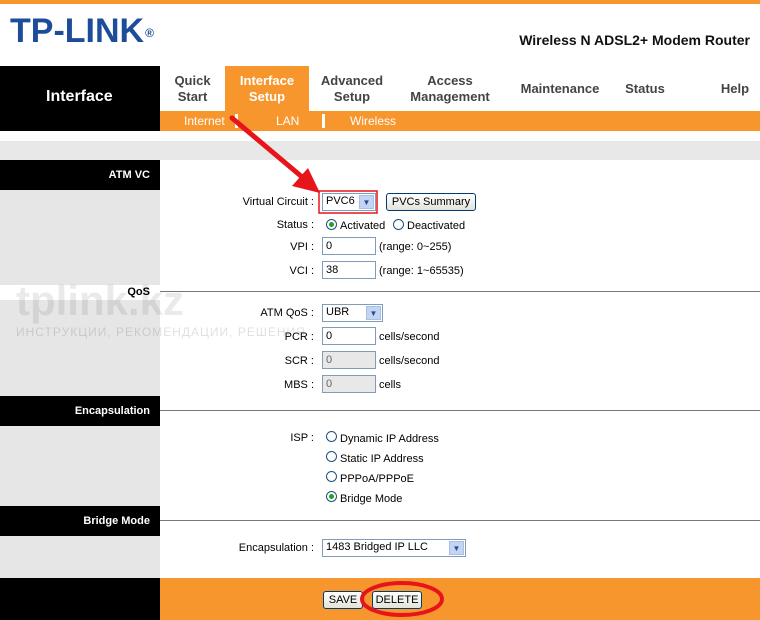 The image size is (760, 620). What do you see at coordinates (348, 202) in the screenshot?
I see `virtual-circuit-highlight` at bounding box center [348, 202].